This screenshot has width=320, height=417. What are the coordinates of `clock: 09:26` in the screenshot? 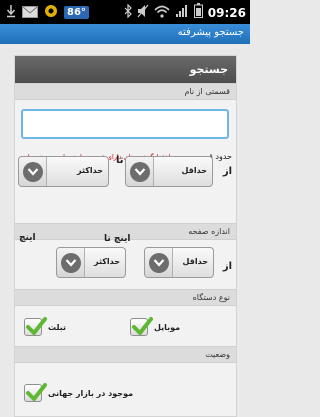 It's located at (226, 12).